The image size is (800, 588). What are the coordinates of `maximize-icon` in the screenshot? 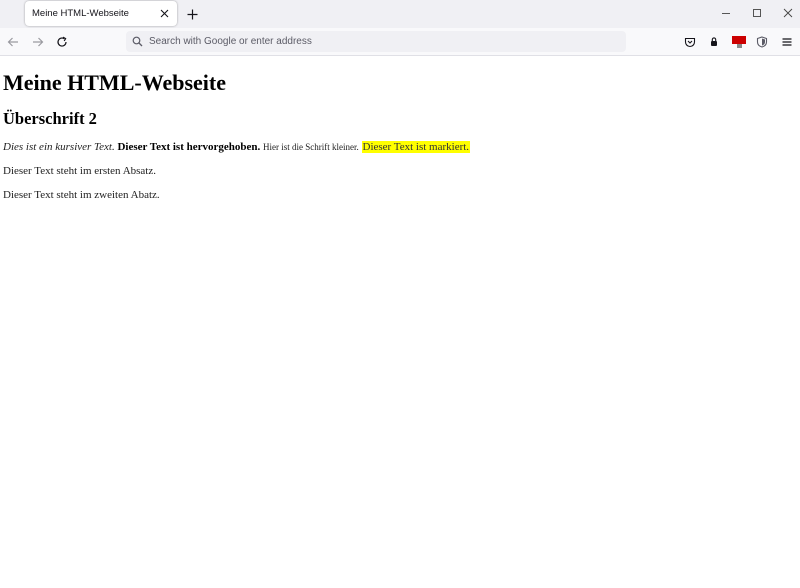 It's located at (757, 13).